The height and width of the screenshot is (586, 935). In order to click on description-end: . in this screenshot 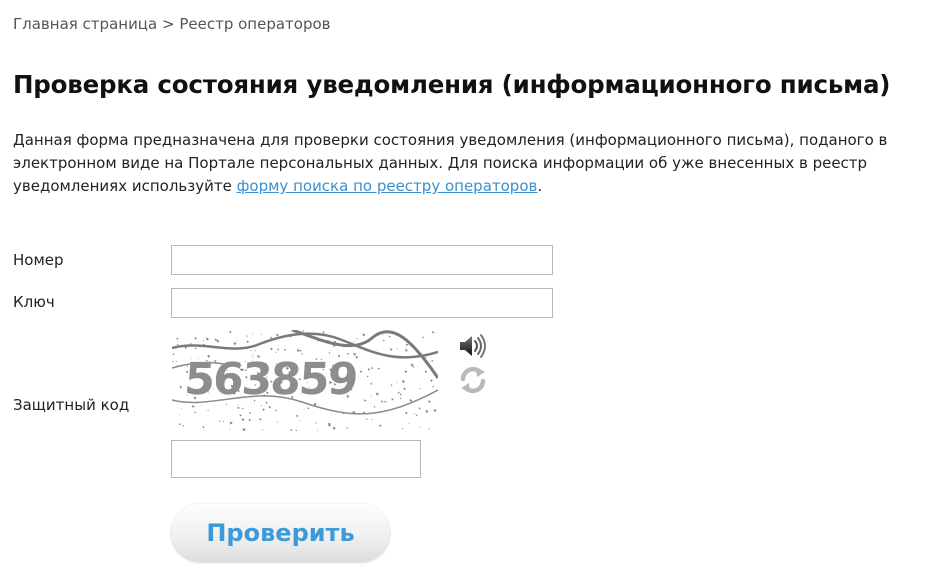, I will do `click(540, 186)`.